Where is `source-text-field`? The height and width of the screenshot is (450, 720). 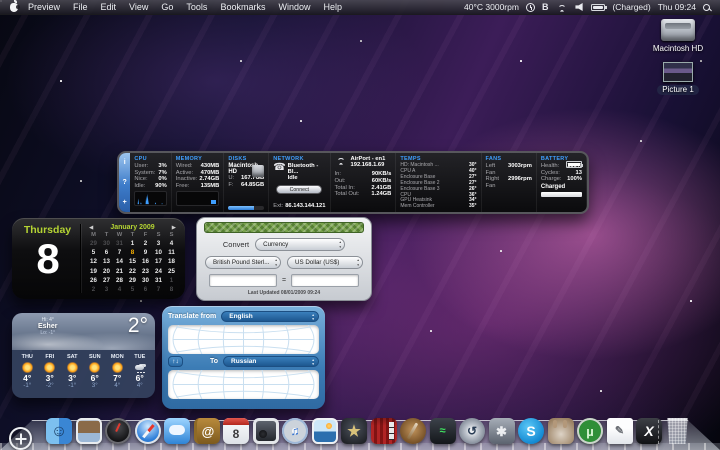 source-text-field is located at coordinates (243, 339).